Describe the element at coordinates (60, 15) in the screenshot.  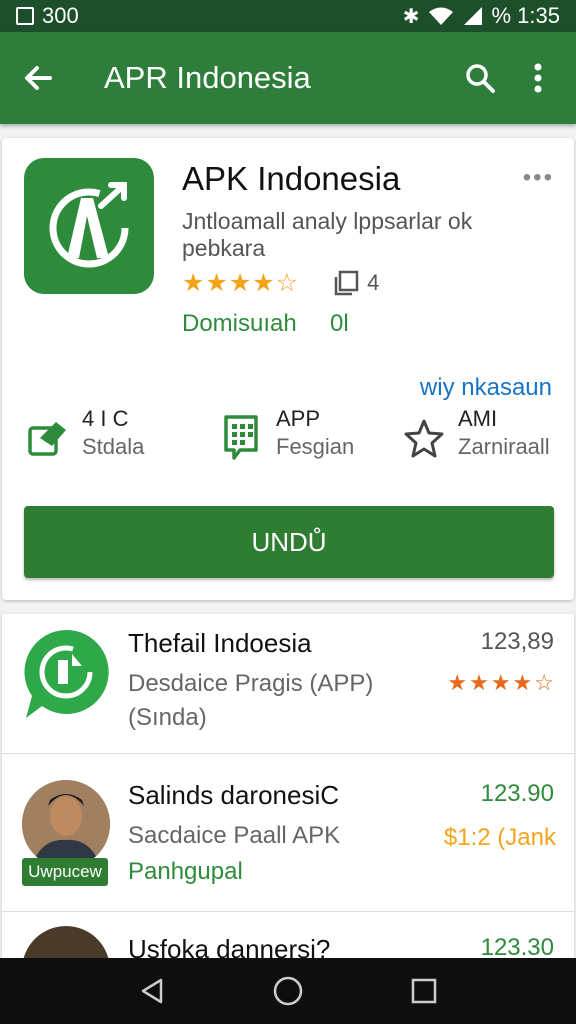
I see `status-left-text: 300` at that location.